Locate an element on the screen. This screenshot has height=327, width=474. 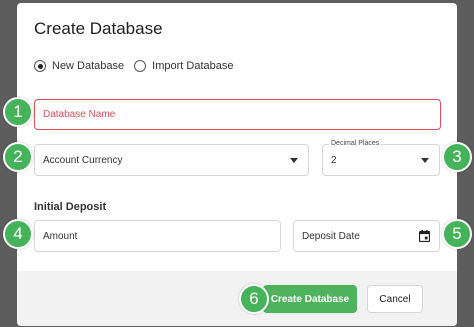
radio-new-database: New Database is located at coordinates (79, 66).